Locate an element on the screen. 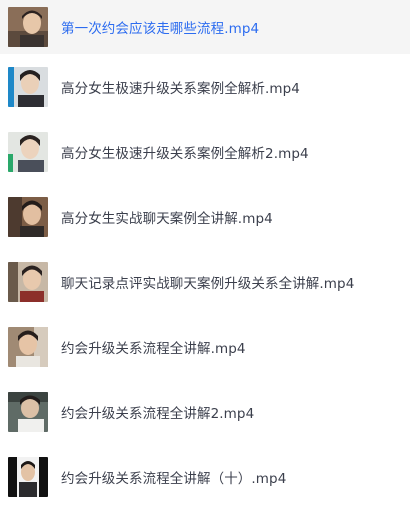 This screenshot has width=410, height=509. file-name: 约会升级关系流程全讲解2.mp4 is located at coordinates (158, 413).